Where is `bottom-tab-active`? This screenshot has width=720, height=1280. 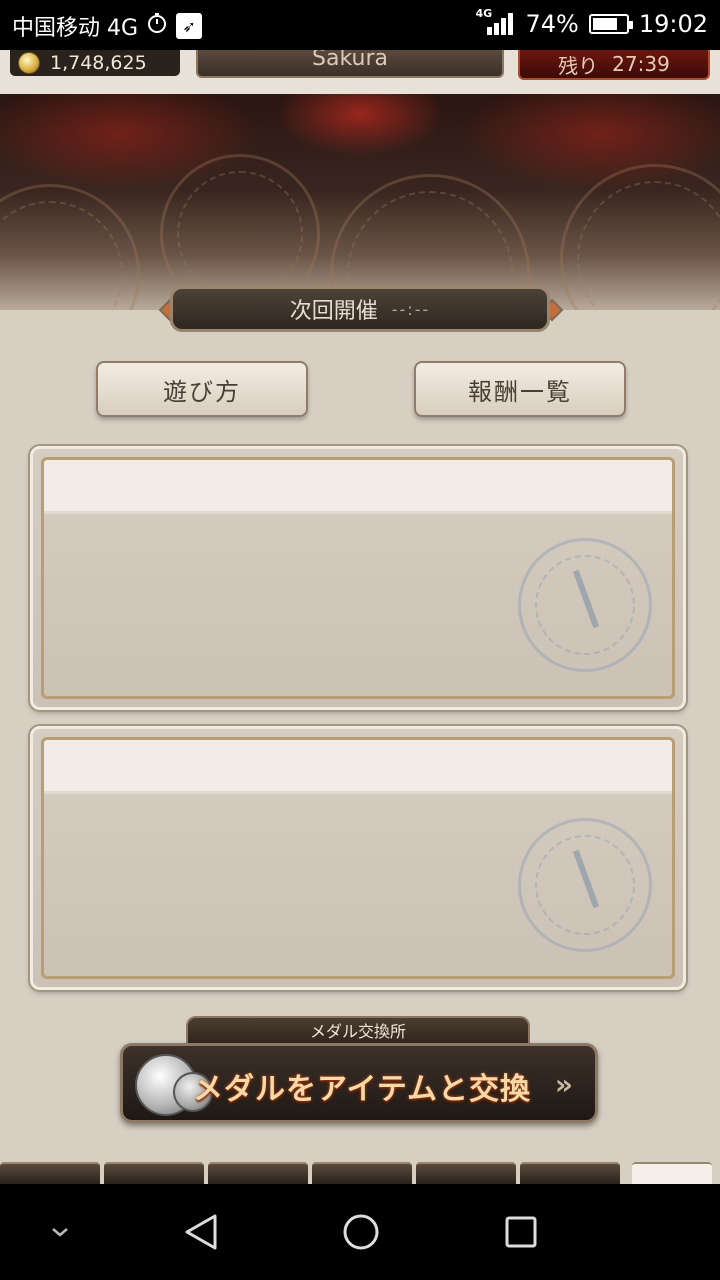
bottom-tab-active is located at coordinates (672, 1173).